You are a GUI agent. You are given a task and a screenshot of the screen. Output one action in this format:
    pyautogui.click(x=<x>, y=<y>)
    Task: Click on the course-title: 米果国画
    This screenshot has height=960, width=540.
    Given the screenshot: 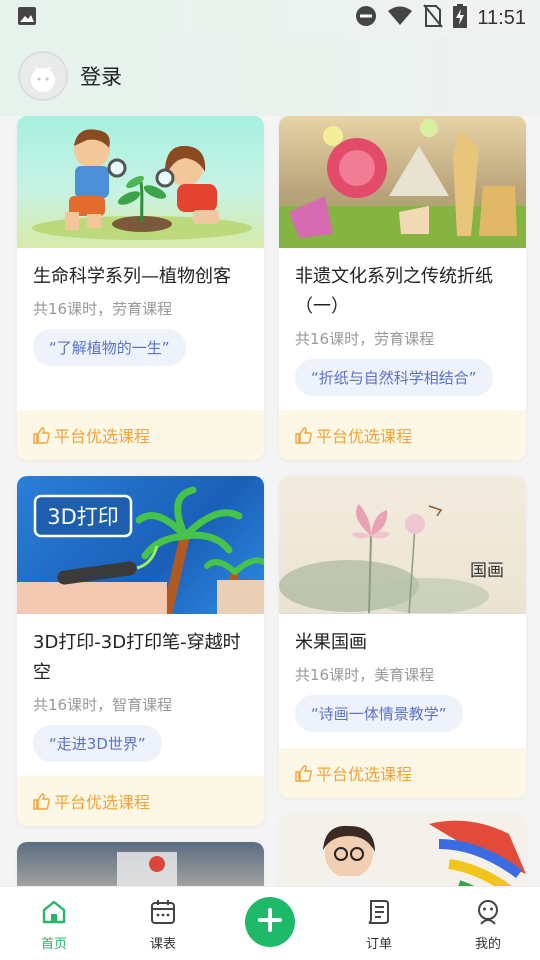 What is the action you would take?
    pyautogui.click(x=331, y=642)
    